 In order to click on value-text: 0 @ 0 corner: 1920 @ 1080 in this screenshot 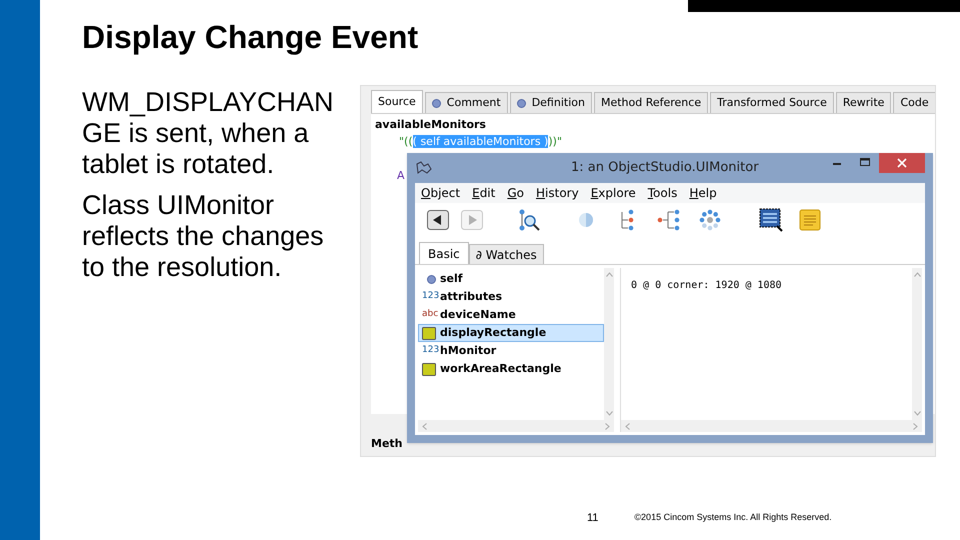, I will do `click(706, 285)`.